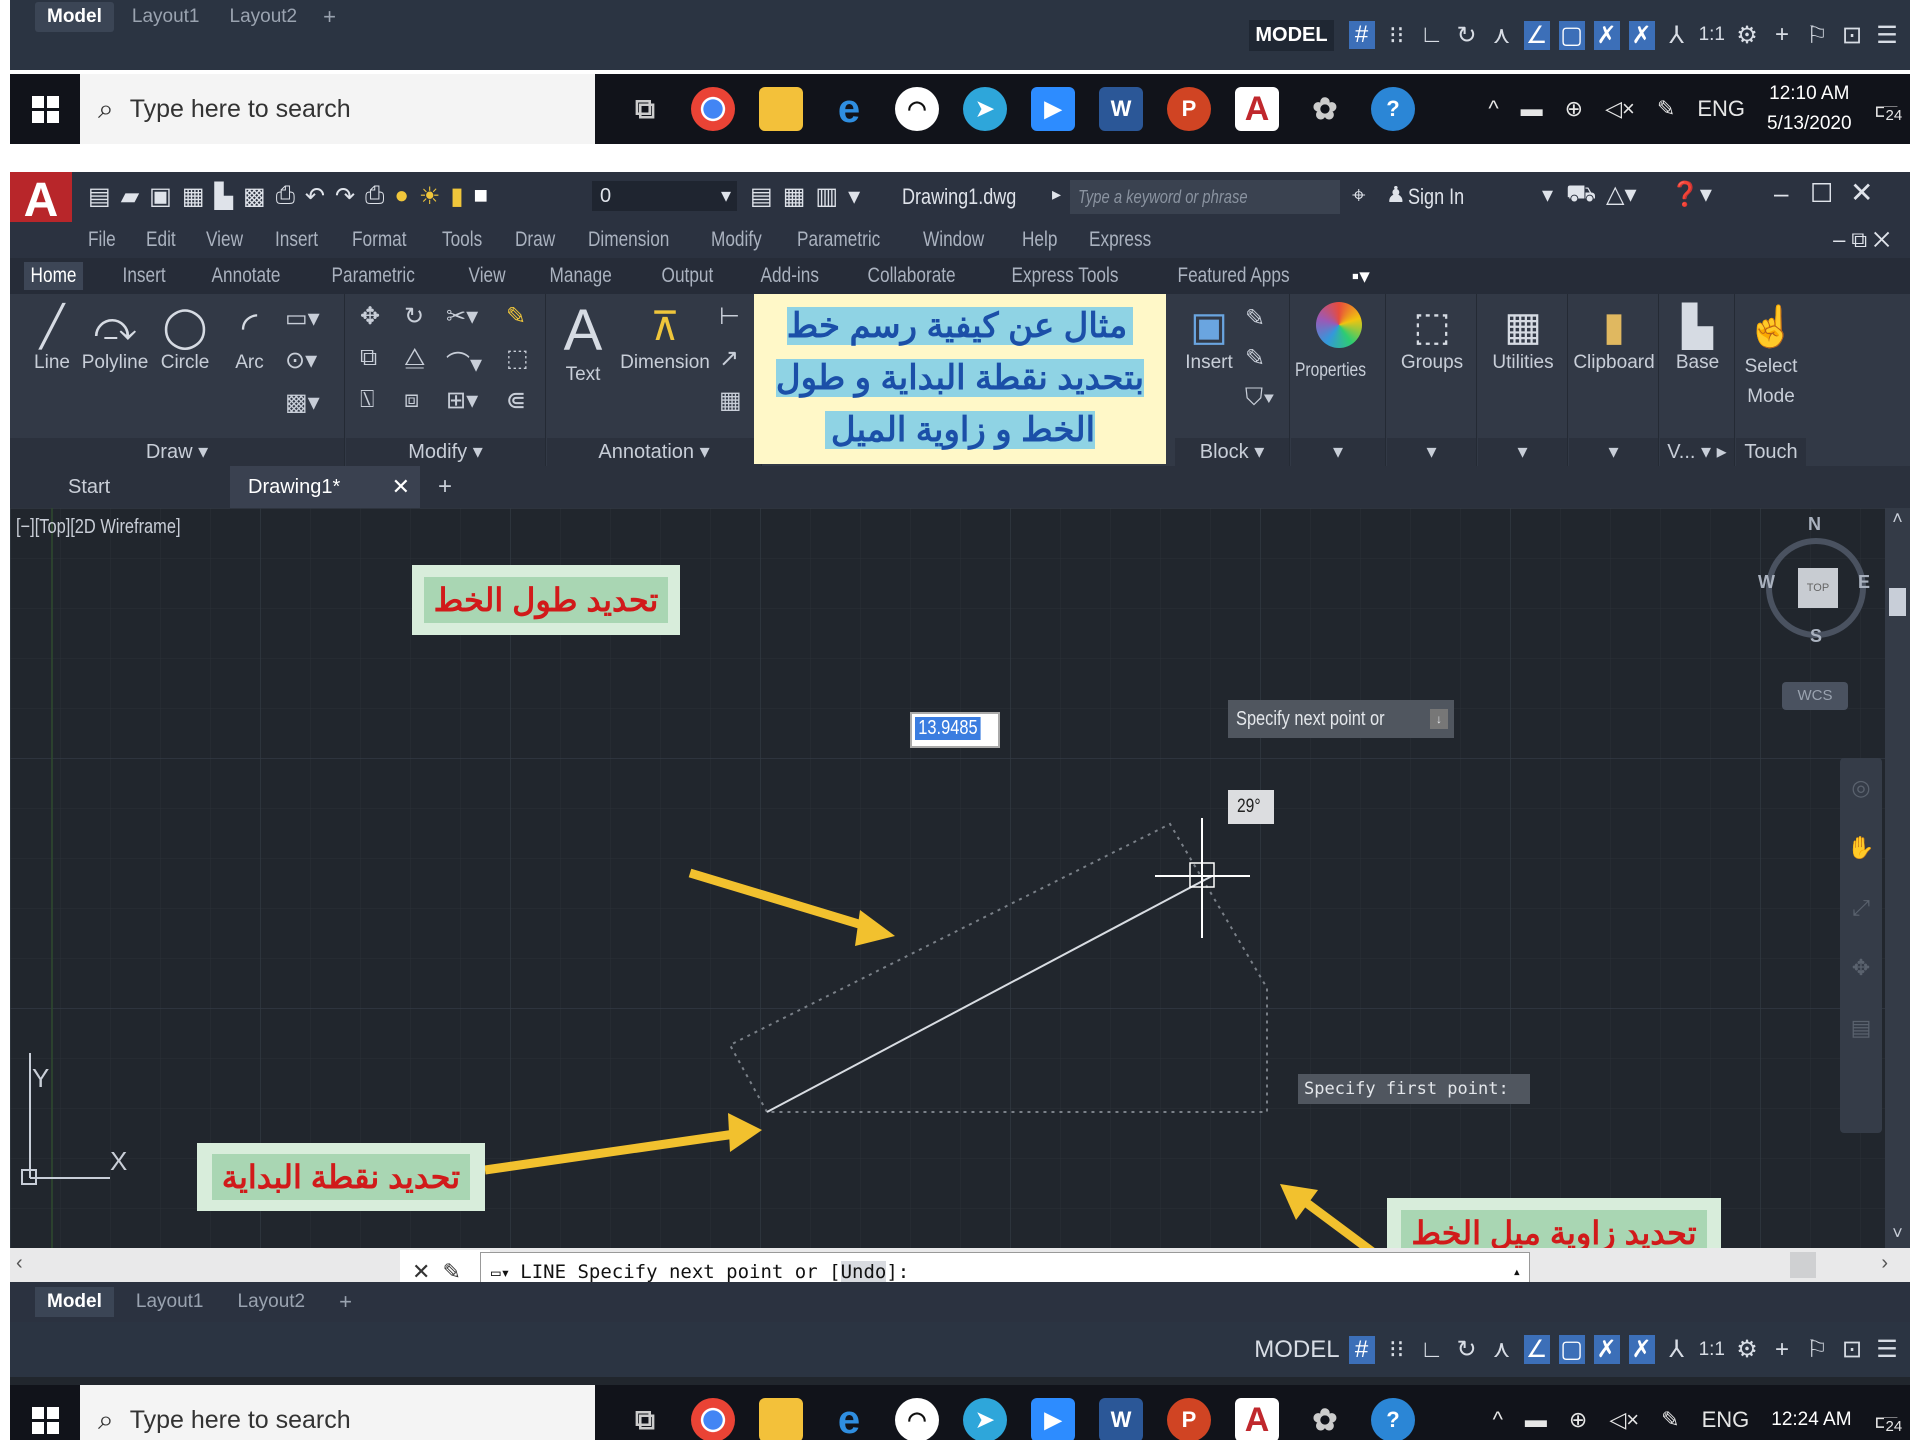  Describe the element at coordinates (337, 109) in the screenshot. I see `taskbar-search: ⌕ Type here to search` at that location.